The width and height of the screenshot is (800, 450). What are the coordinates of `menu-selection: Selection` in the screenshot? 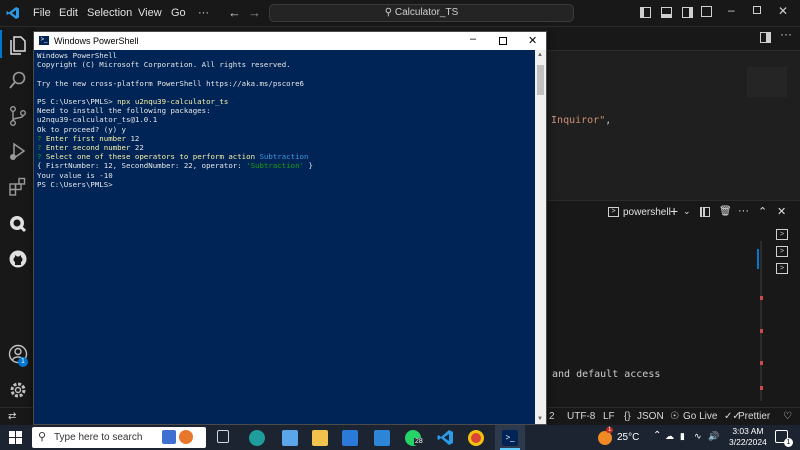 It's located at (109, 13).